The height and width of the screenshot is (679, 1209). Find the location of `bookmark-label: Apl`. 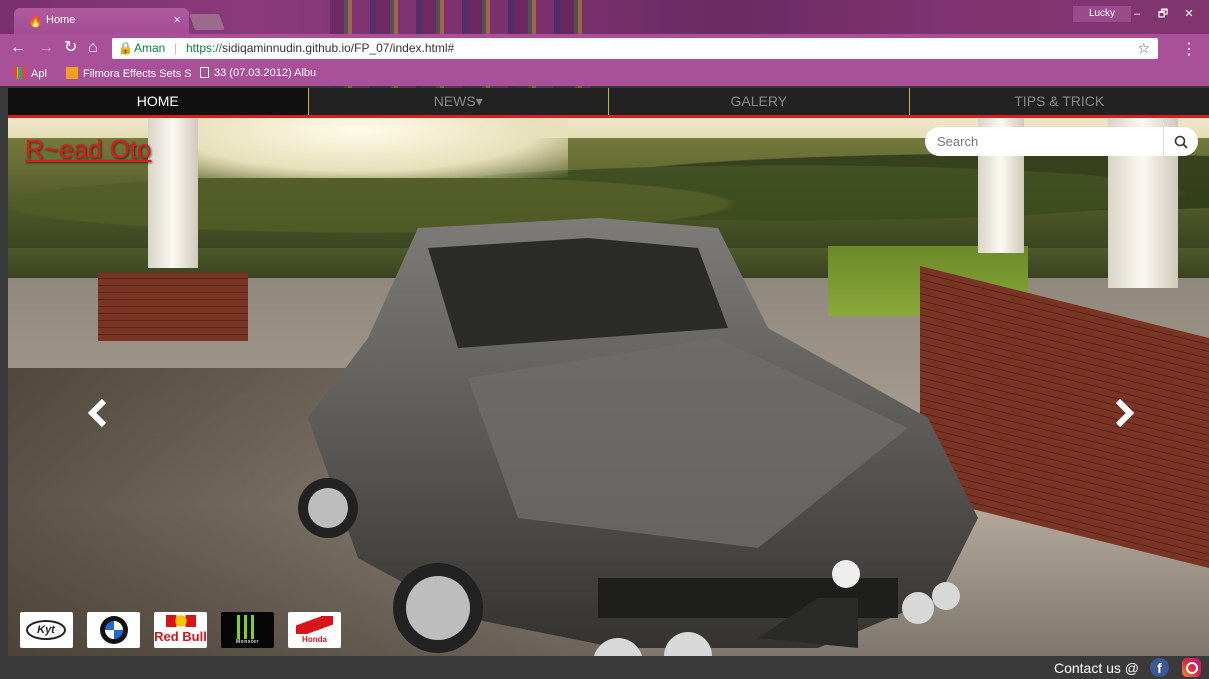

bookmark-label: Apl is located at coordinates (39, 74).